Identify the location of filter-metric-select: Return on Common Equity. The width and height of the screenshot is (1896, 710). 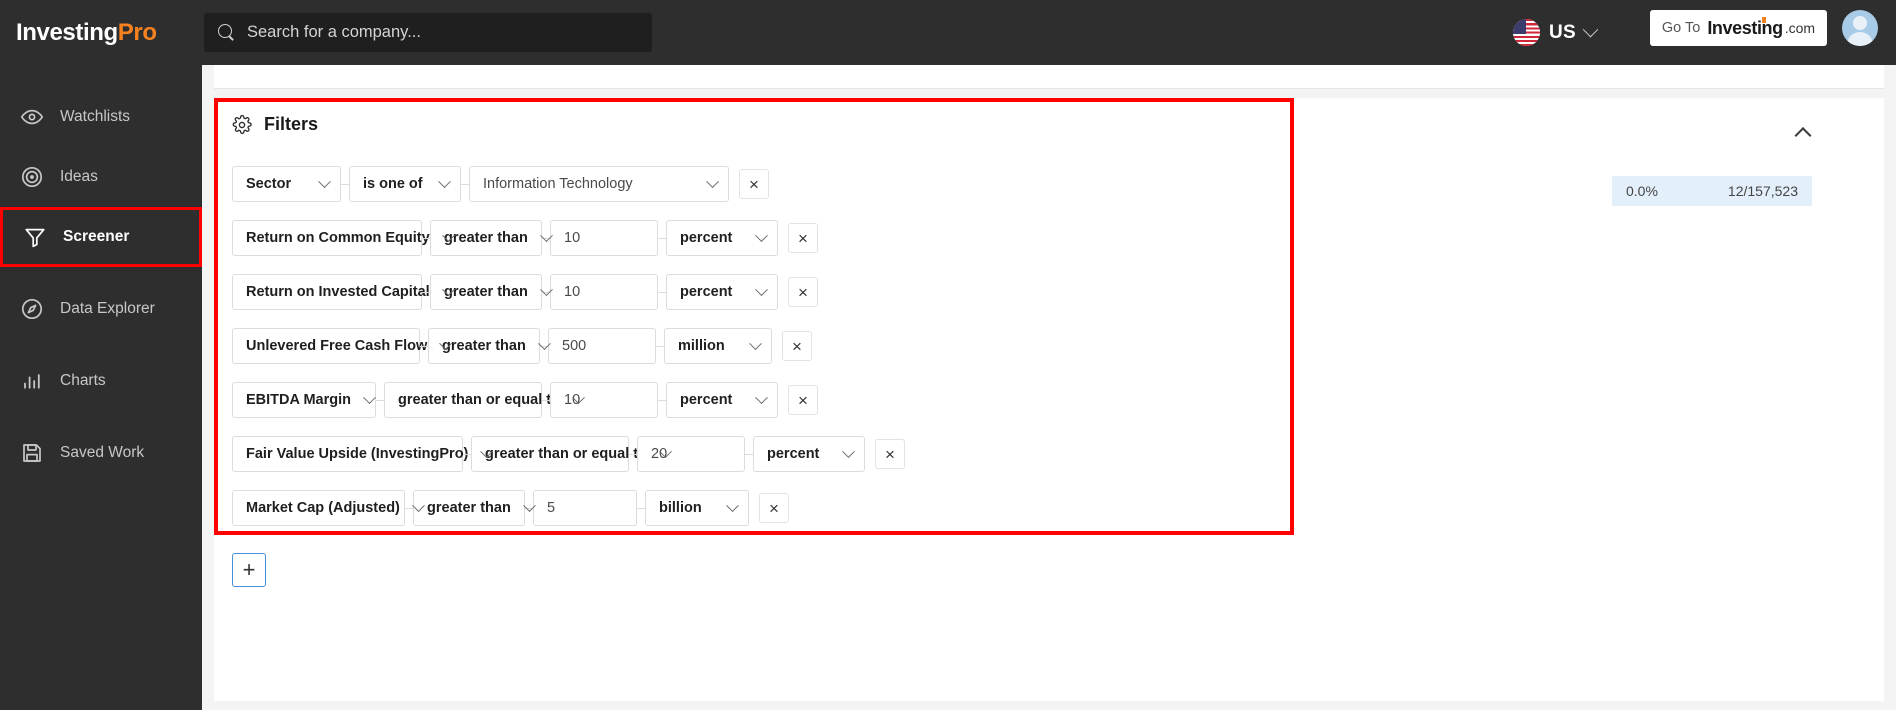
(343, 238).